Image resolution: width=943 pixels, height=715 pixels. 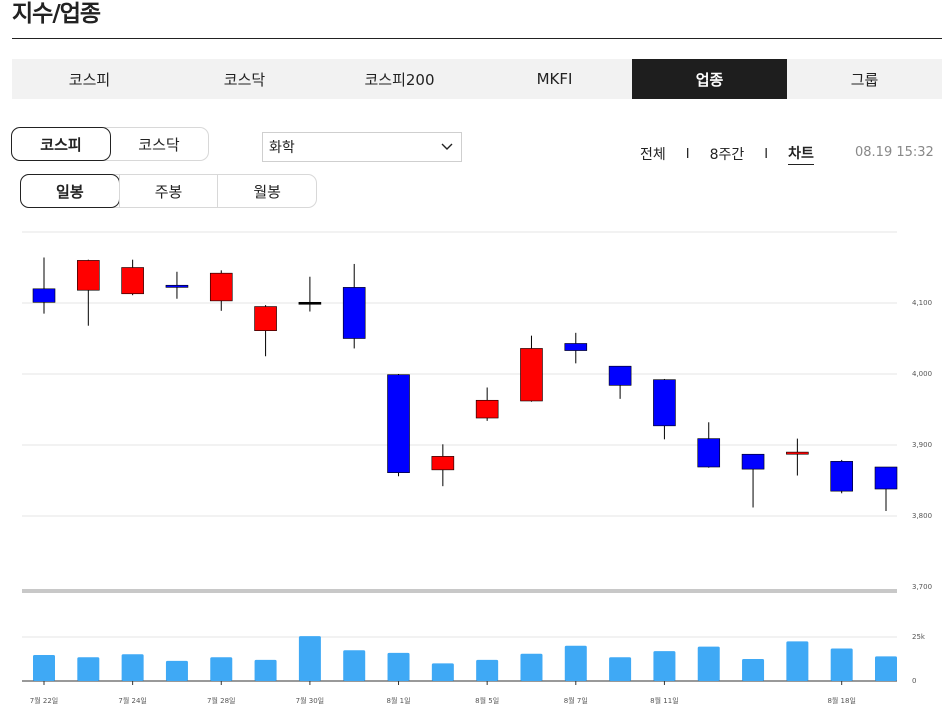 I want to click on x-tick-label: 7월 22일, so click(x=44, y=700).